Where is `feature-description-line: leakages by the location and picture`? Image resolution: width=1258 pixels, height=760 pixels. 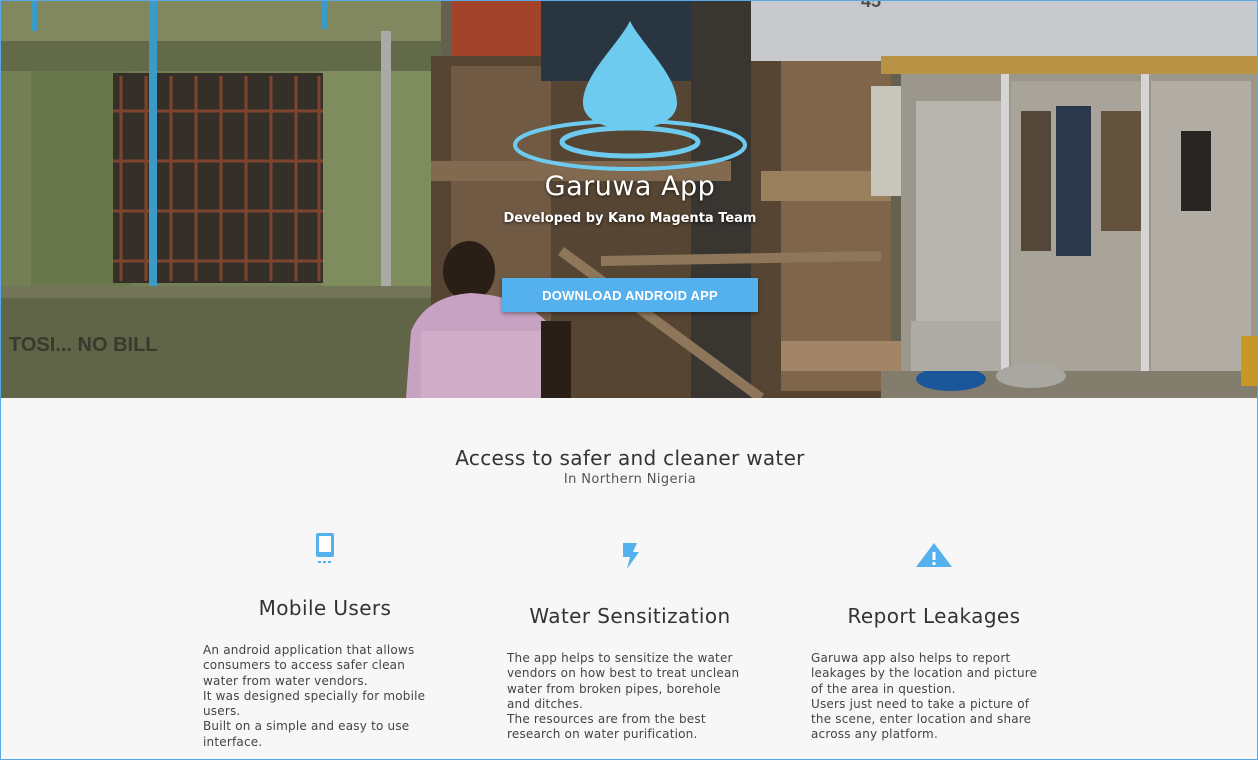
feature-description-line: leakages by the location and picture is located at coordinates (924, 673).